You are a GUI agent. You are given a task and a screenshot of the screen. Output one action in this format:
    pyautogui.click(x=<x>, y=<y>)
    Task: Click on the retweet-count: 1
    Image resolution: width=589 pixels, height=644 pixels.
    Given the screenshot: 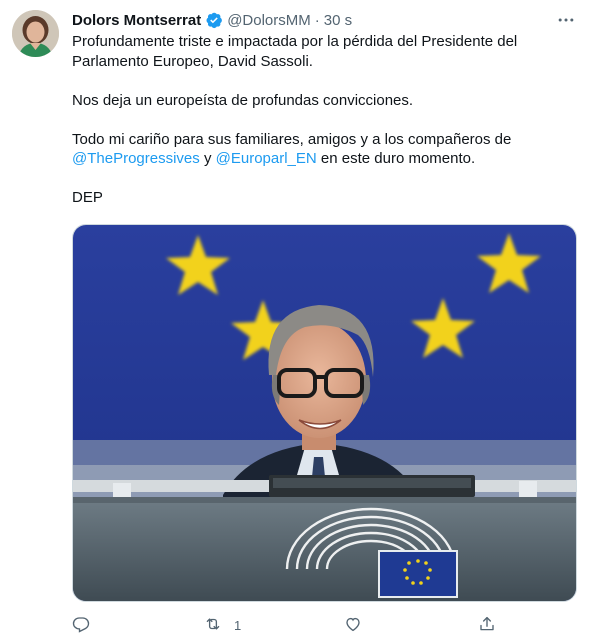 What is the action you would take?
    pyautogui.click(x=238, y=625)
    